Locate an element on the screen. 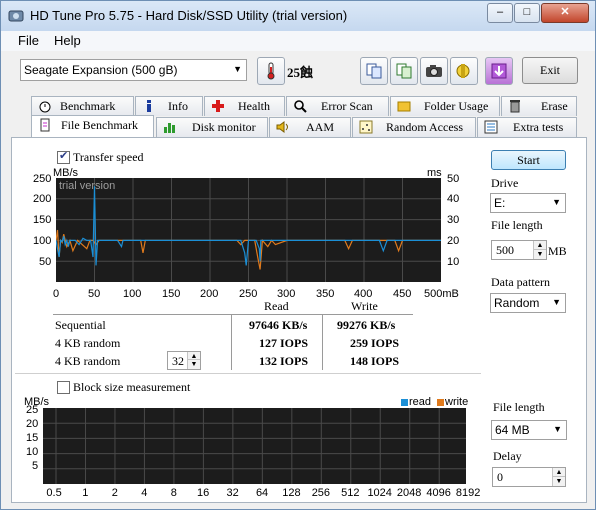 This screenshot has width=596, height=510. tab-benchmark: Benchmark is located at coordinates (82, 106).